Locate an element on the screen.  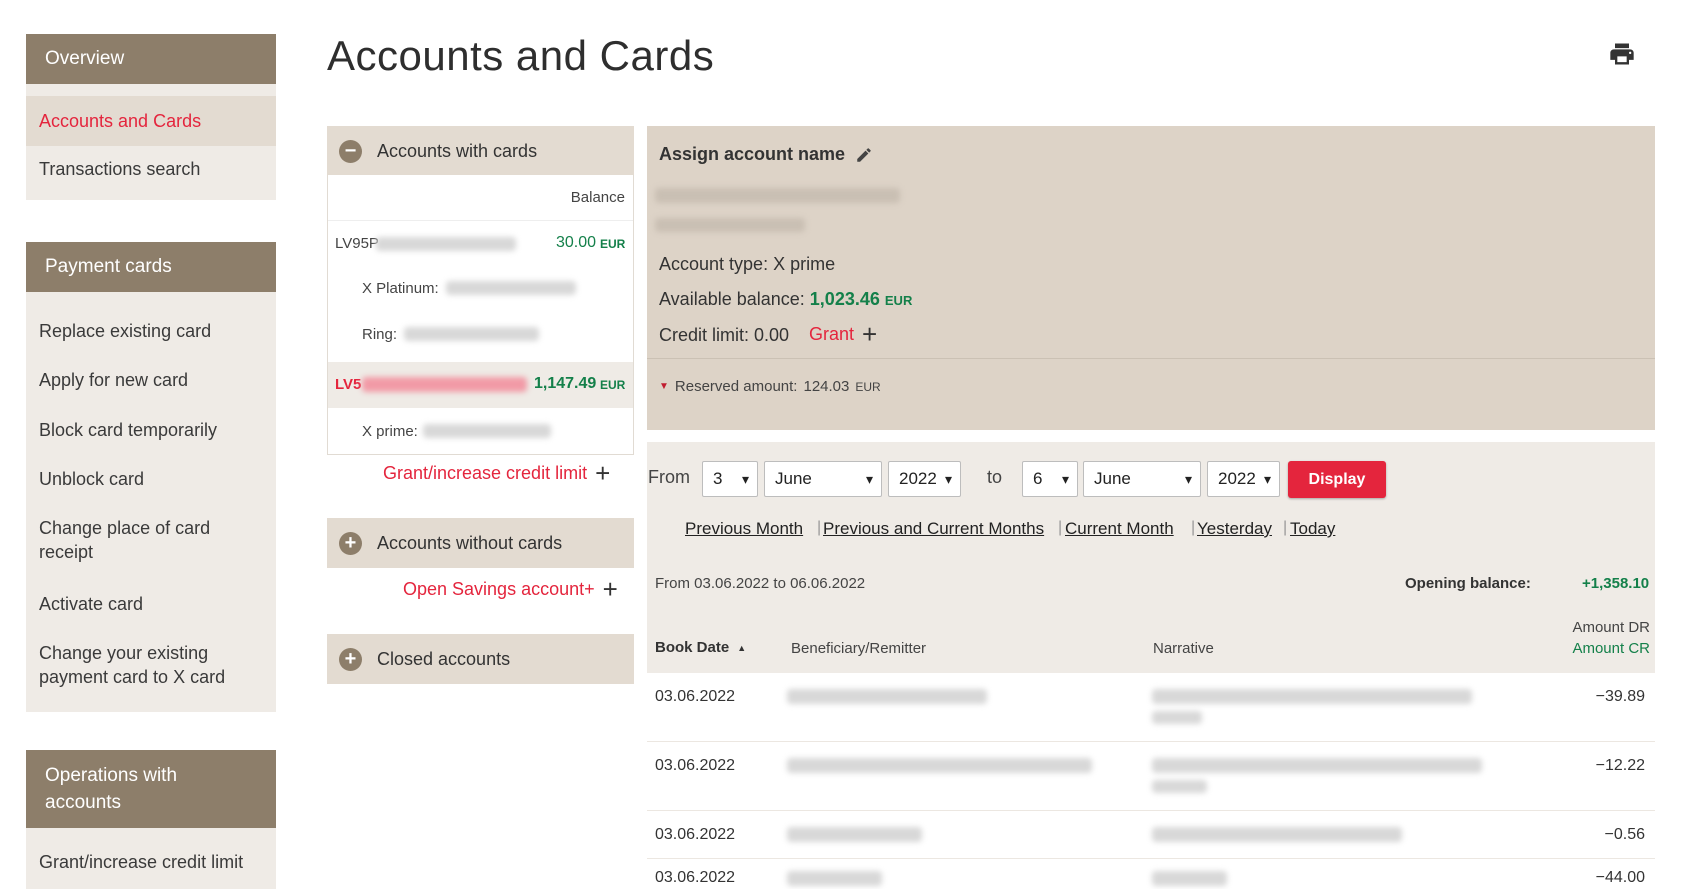
reserved-currency: EUR is located at coordinates (868, 386).